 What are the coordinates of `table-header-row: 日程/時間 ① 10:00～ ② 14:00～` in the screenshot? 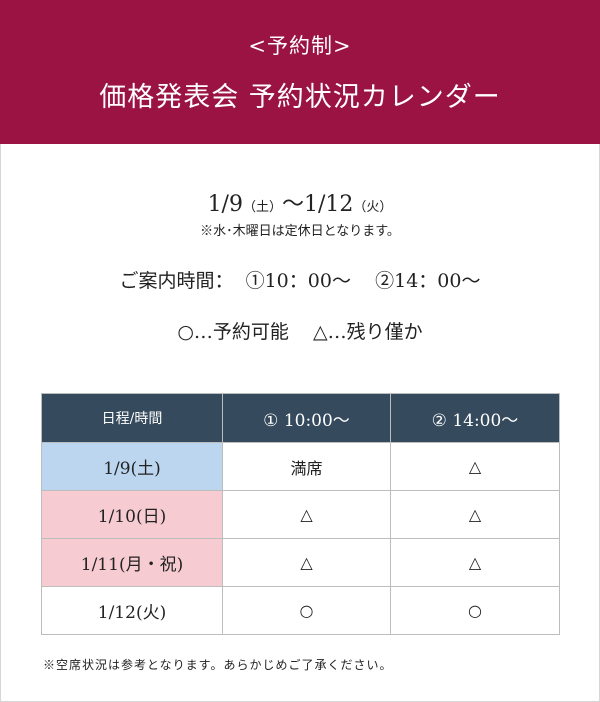 It's located at (300, 418).